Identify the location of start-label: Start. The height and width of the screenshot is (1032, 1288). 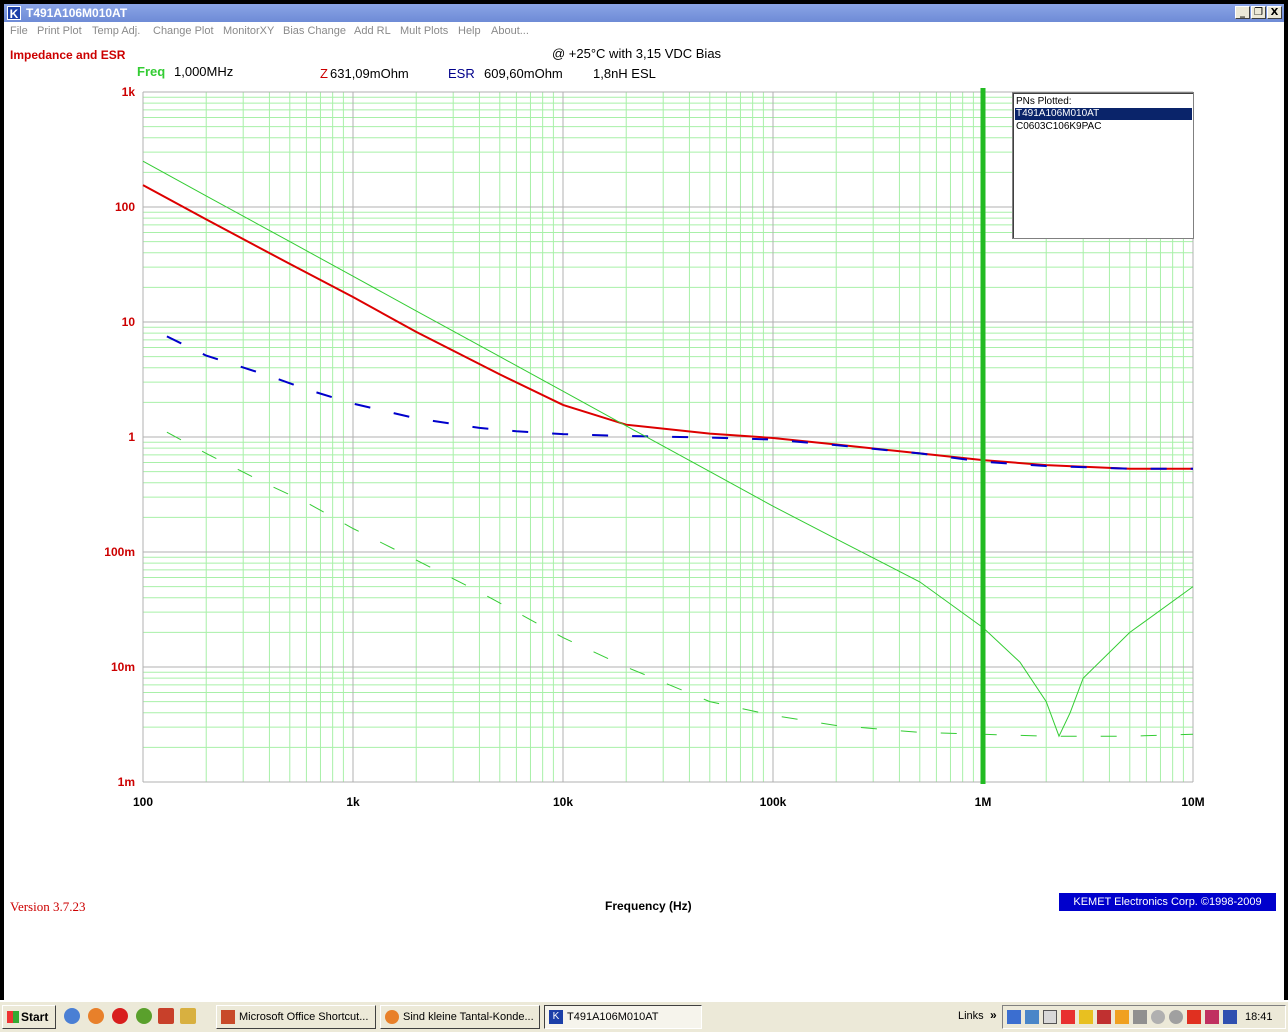
(35, 1017).